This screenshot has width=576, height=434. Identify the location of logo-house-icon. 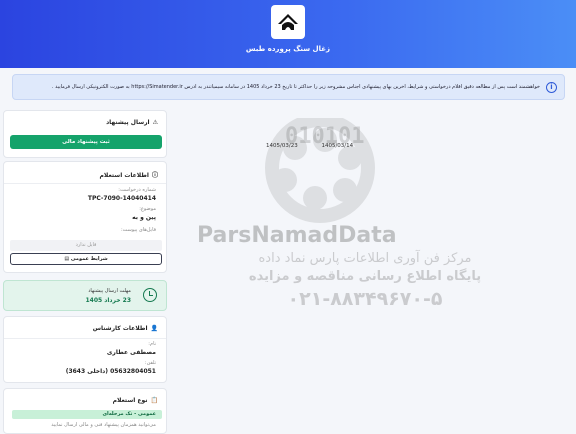
(288, 22).